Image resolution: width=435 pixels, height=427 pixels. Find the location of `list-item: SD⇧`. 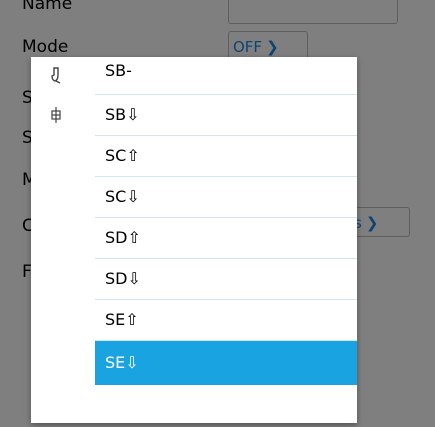

list-item: SD⇧ is located at coordinates (226, 238).